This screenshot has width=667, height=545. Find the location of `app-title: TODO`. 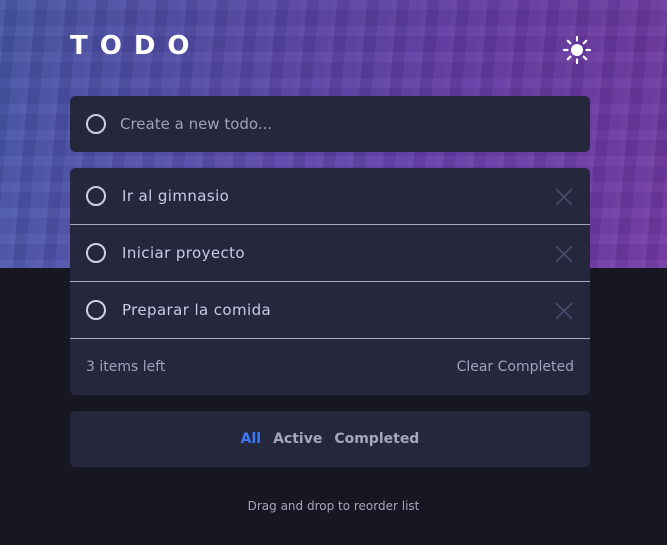

app-title: TODO is located at coordinates (136, 46).